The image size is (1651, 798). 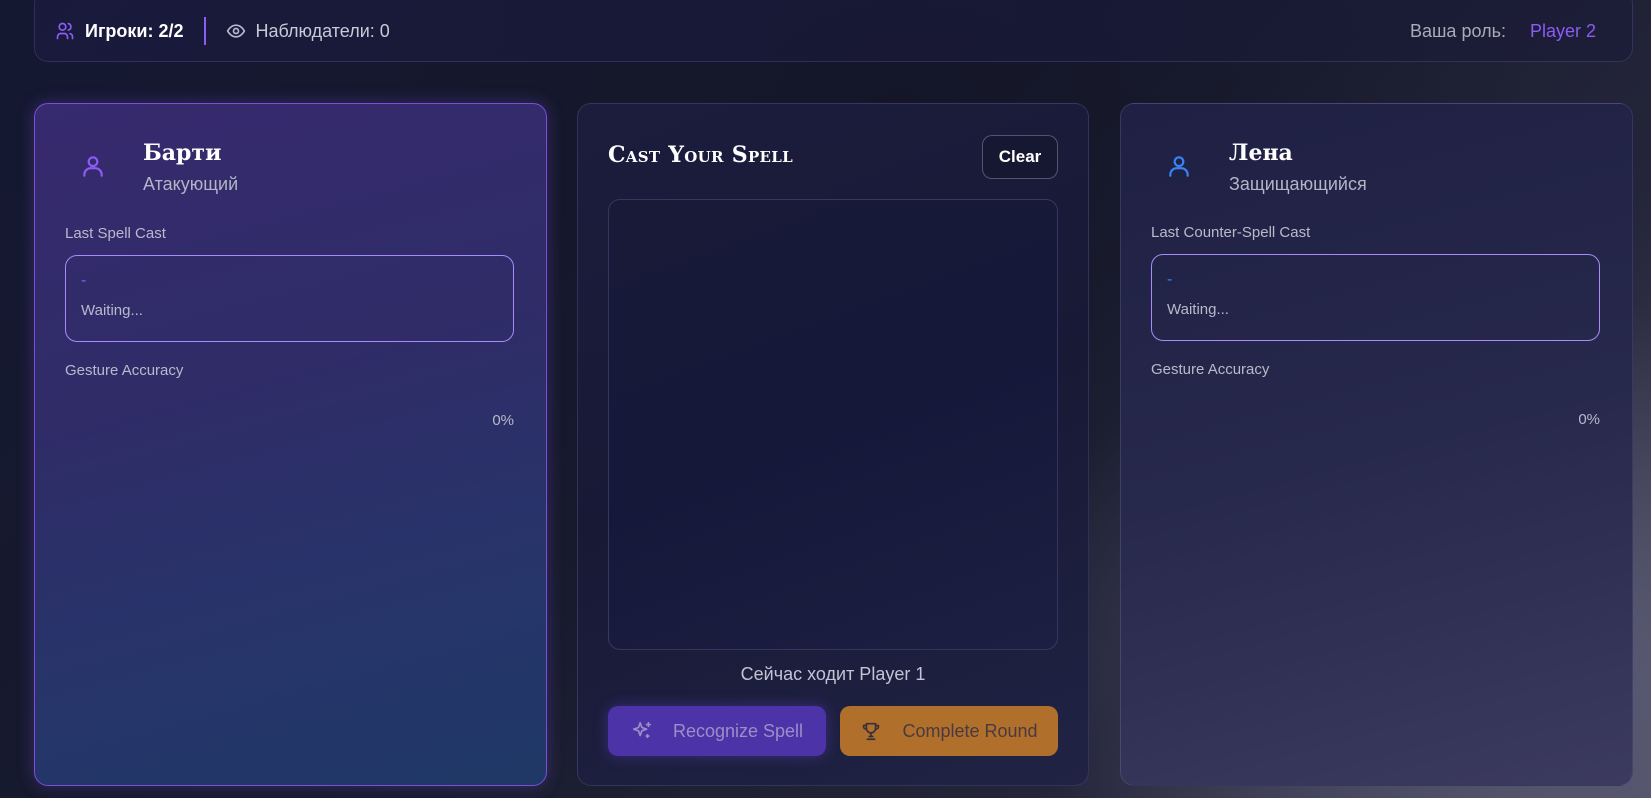 What do you see at coordinates (1231, 232) in the screenshot?
I see `last-counter-spell-label: Last Counter-Spell Cast` at bounding box center [1231, 232].